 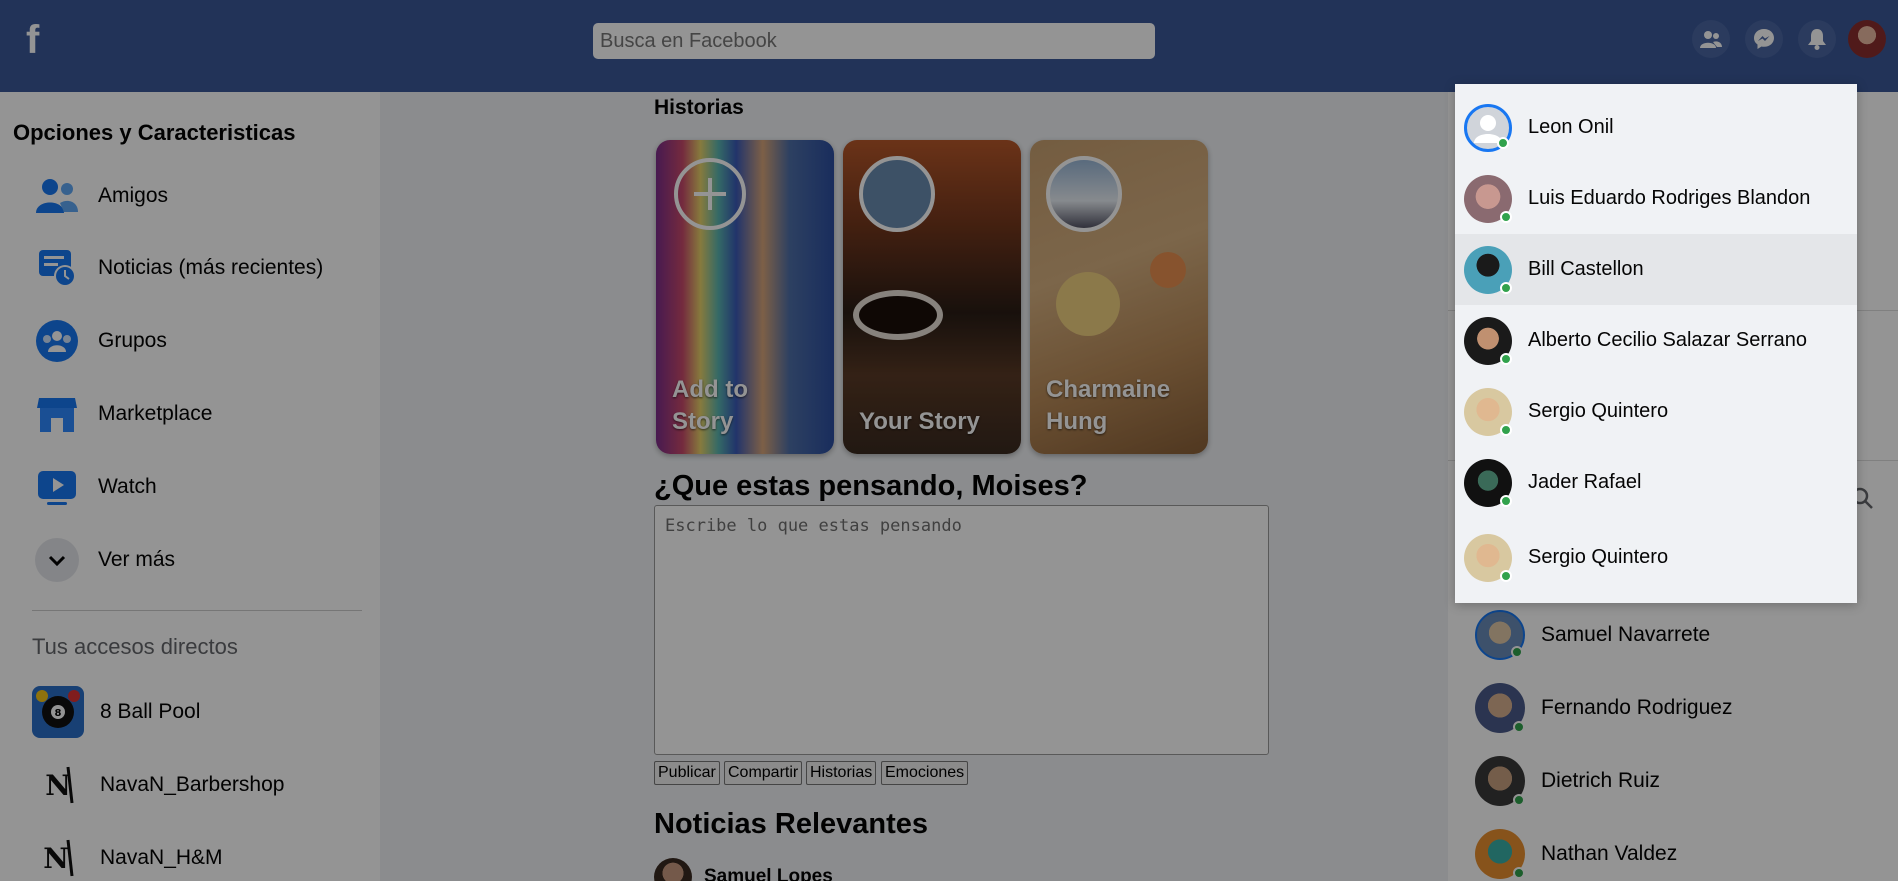 I want to click on dropdown-item: Luis Eduardo Rodriges Blandon, so click(x=1656, y=198).